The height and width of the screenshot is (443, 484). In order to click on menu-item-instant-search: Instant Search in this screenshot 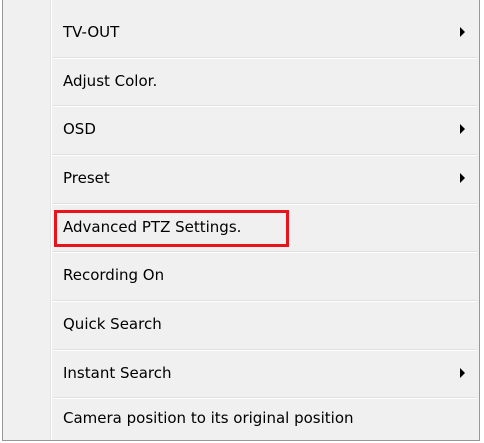, I will do `click(241, 373)`.